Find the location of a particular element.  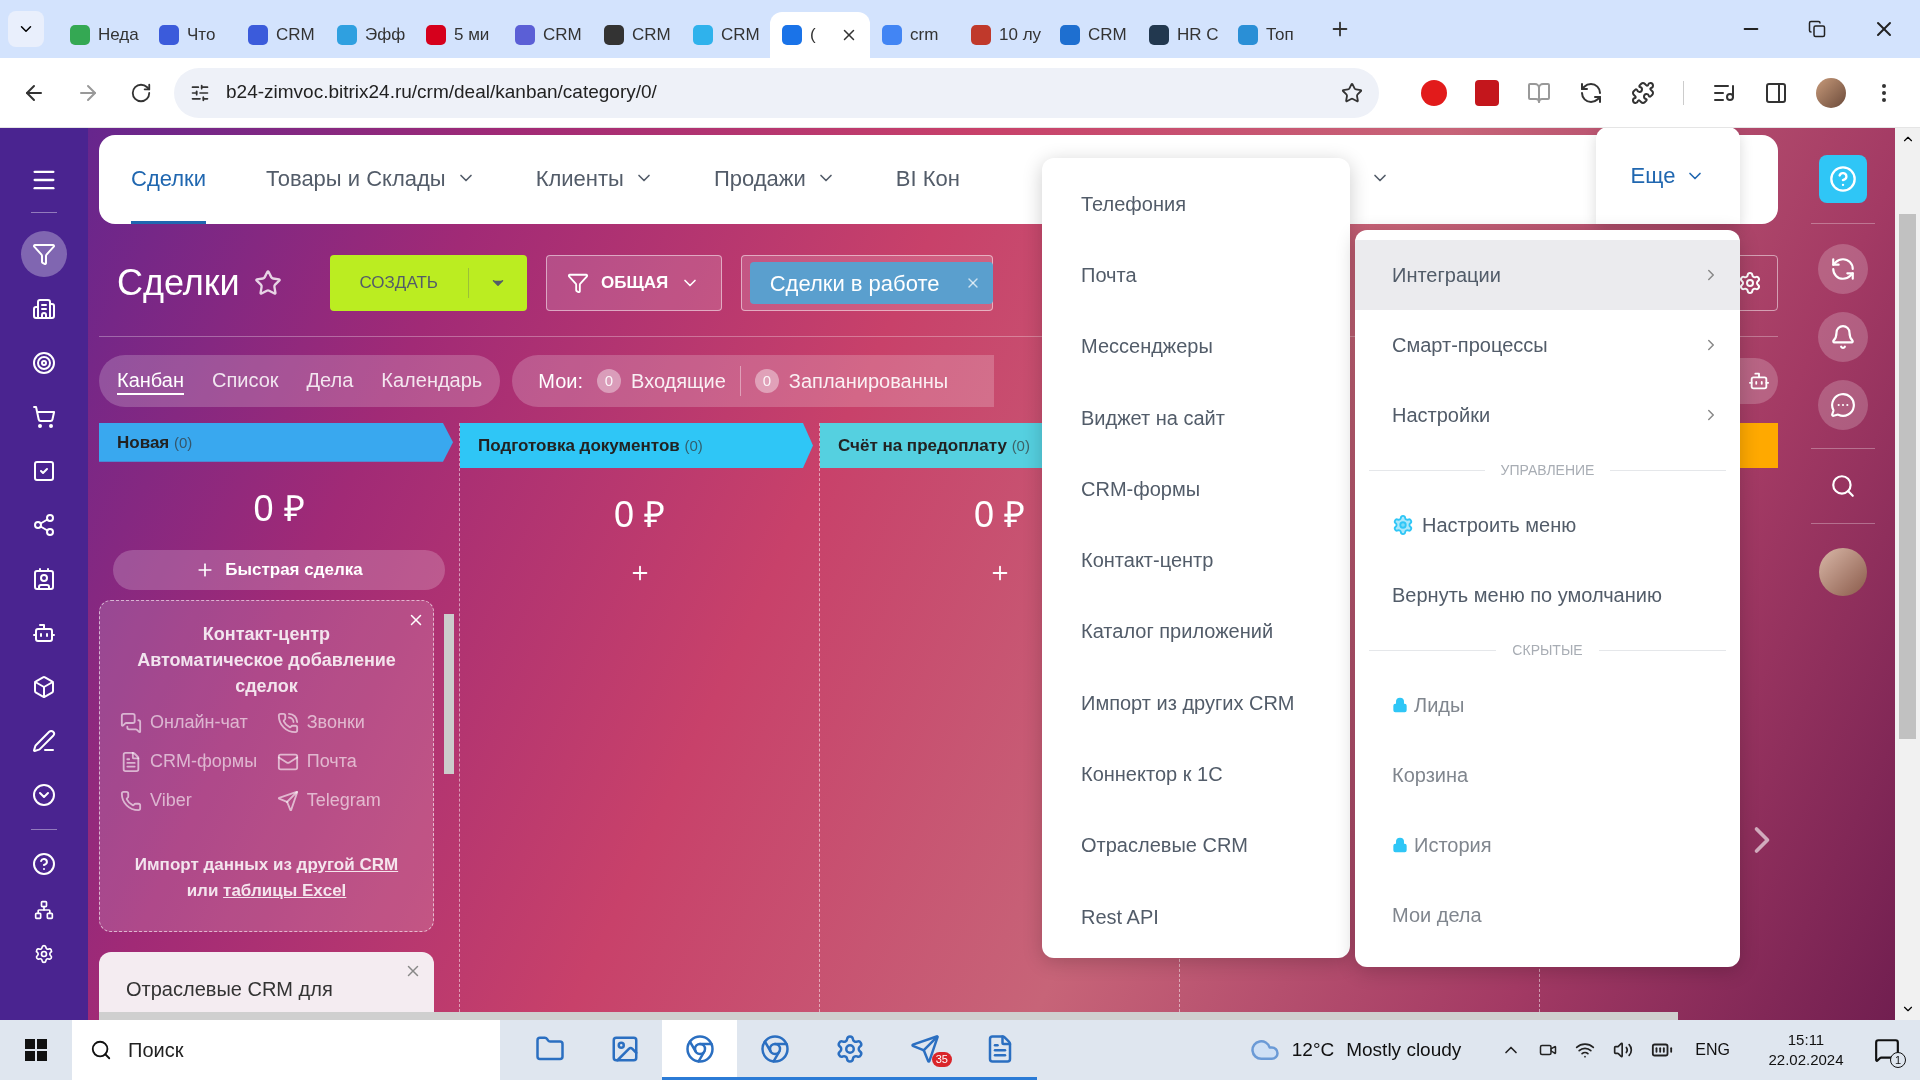

quick-deal-button: Быстрая сделка is located at coordinates (279, 569).